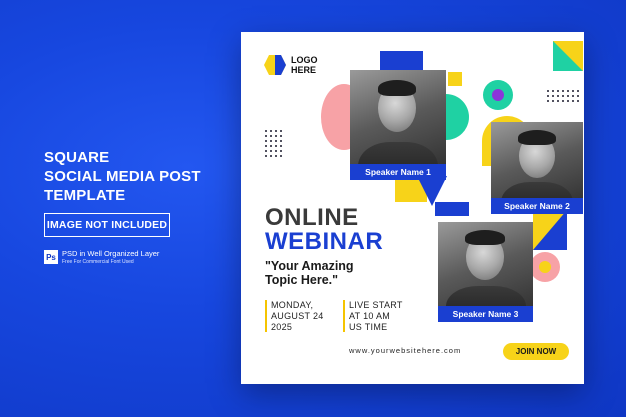 The image size is (626, 417). I want to click on event-time: LIVE START AT 10 AM US TIME, so click(376, 316).